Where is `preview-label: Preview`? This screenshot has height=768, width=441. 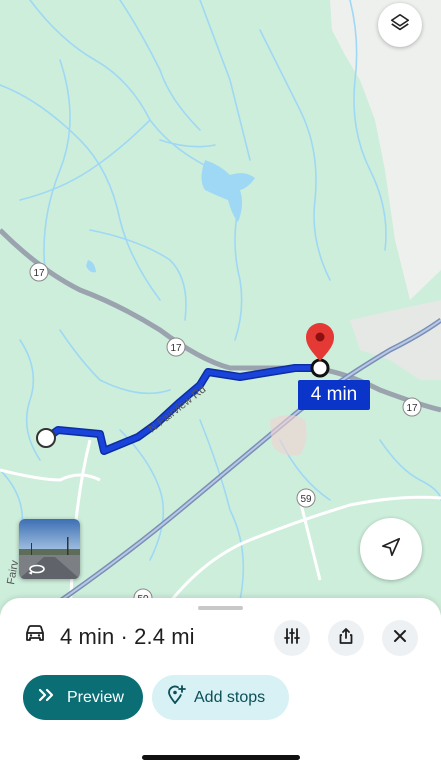
preview-label: Preview is located at coordinates (95, 697).